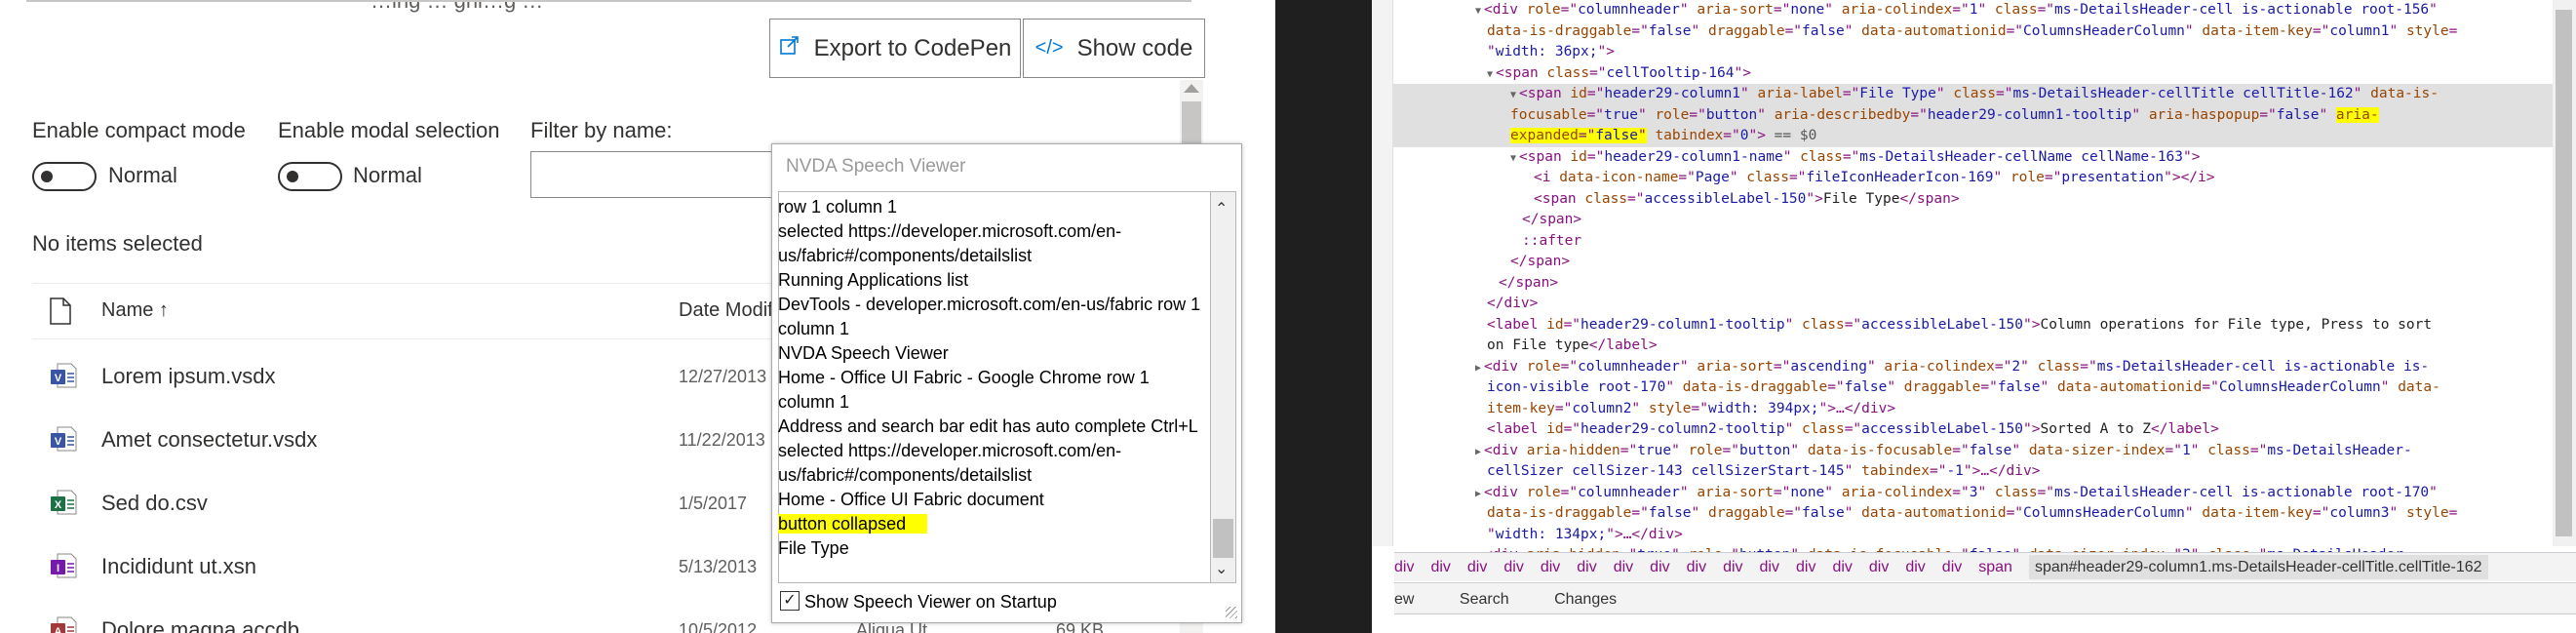 This screenshot has height=633, width=2576. Describe the element at coordinates (178, 566) in the screenshot. I see `file-name: Incididunt ut.xsn` at that location.